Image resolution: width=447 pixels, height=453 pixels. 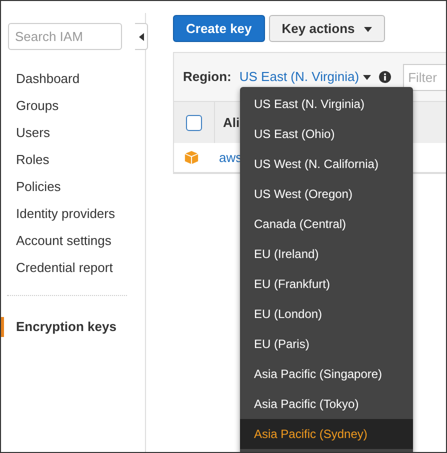 What do you see at coordinates (73, 159) in the screenshot?
I see `nav-item: Roles` at bounding box center [73, 159].